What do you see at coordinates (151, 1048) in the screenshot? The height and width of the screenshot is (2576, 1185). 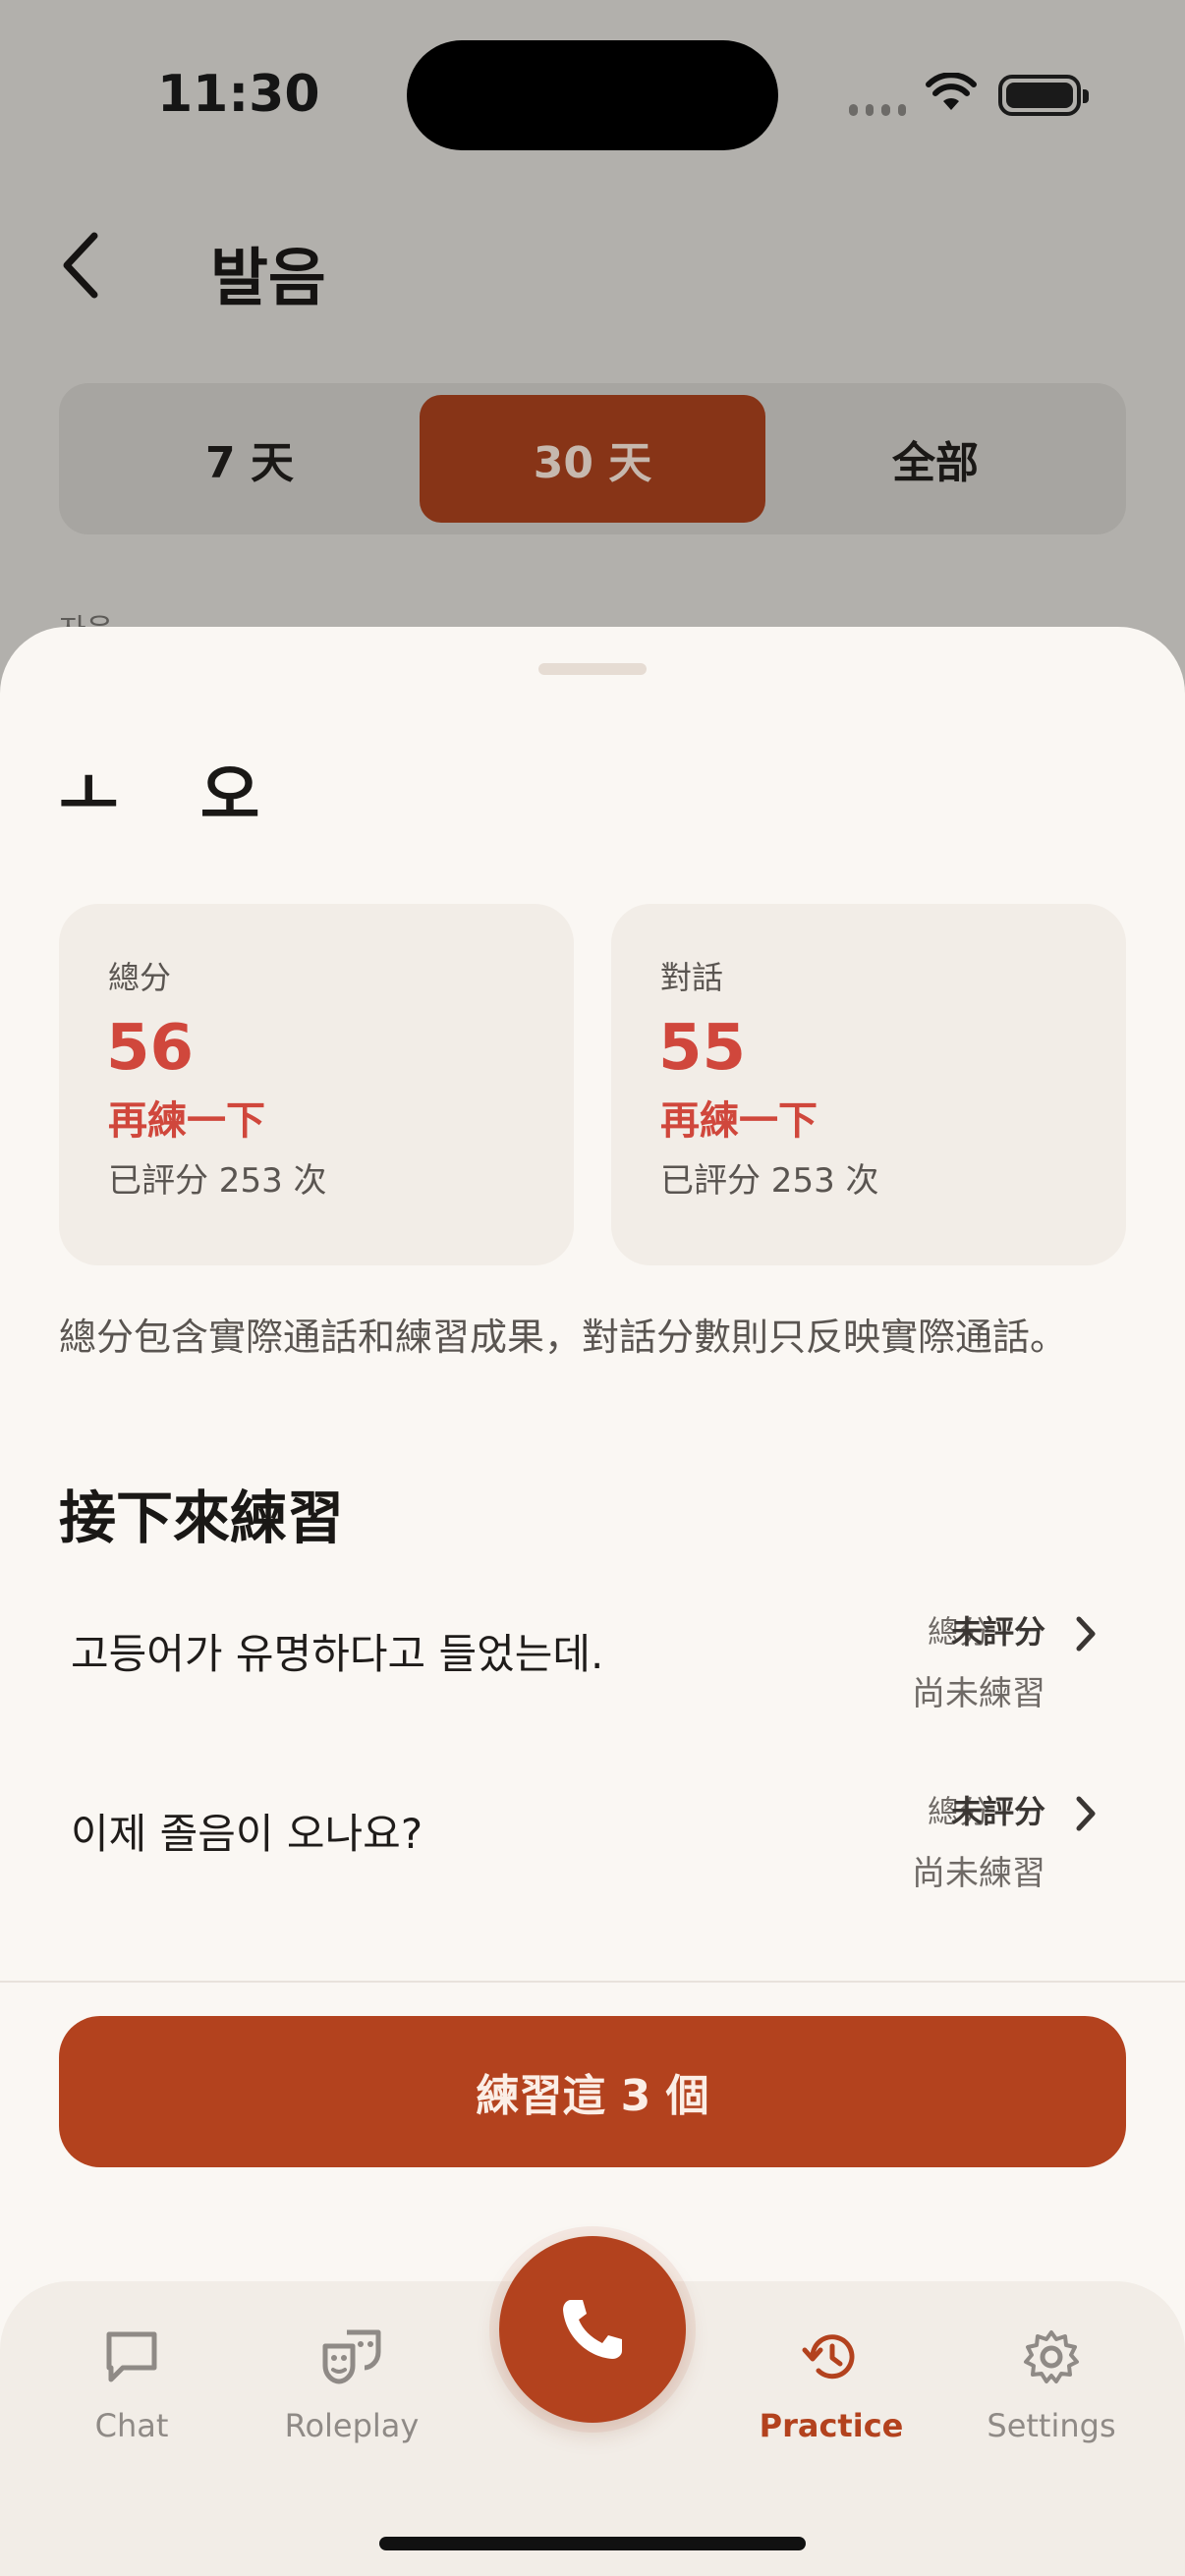 I see `card-score: 56` at bounding box center [151, 1048].